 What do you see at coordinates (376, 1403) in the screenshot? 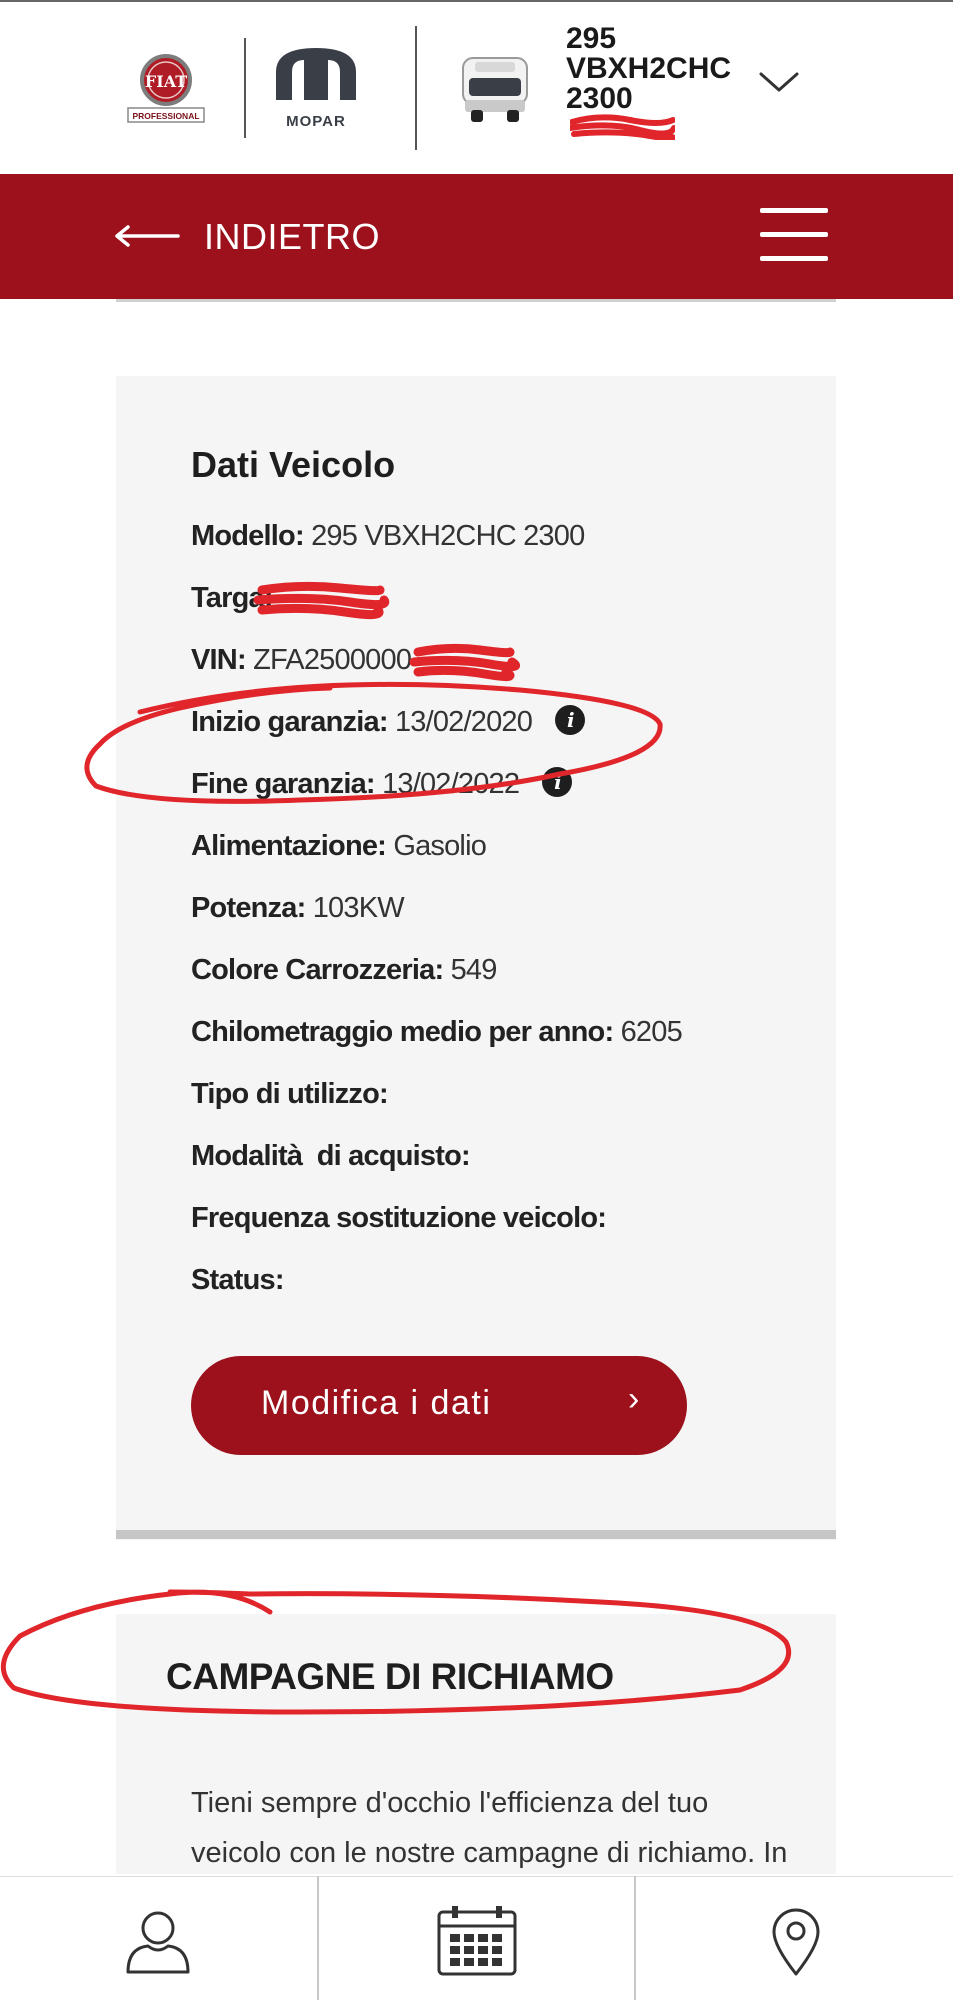
I see `edit-data-label: Modifica i dati` at bounding box center [376, 1403].